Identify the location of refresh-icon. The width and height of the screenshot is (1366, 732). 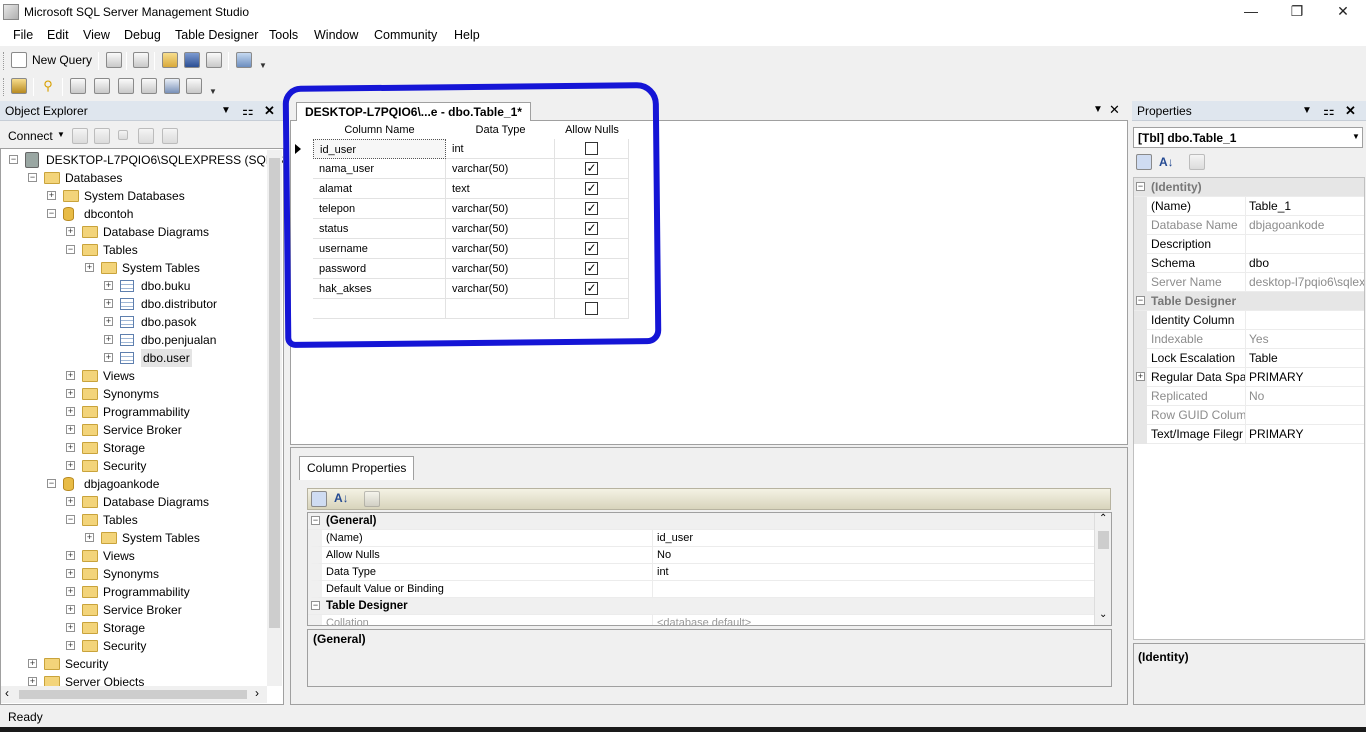
(170, 136).